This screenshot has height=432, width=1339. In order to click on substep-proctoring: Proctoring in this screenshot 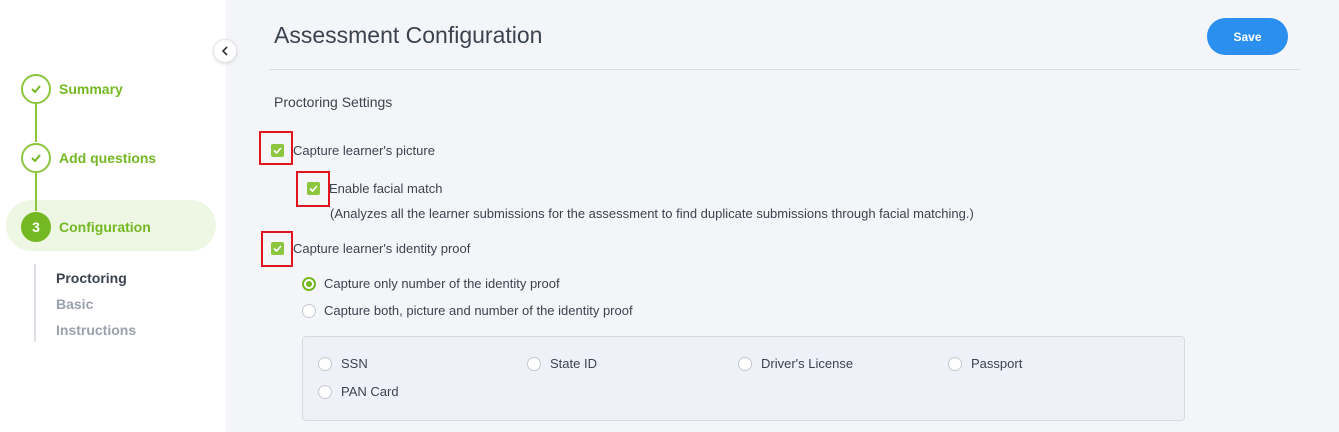, I will do `click(91, 278)`.